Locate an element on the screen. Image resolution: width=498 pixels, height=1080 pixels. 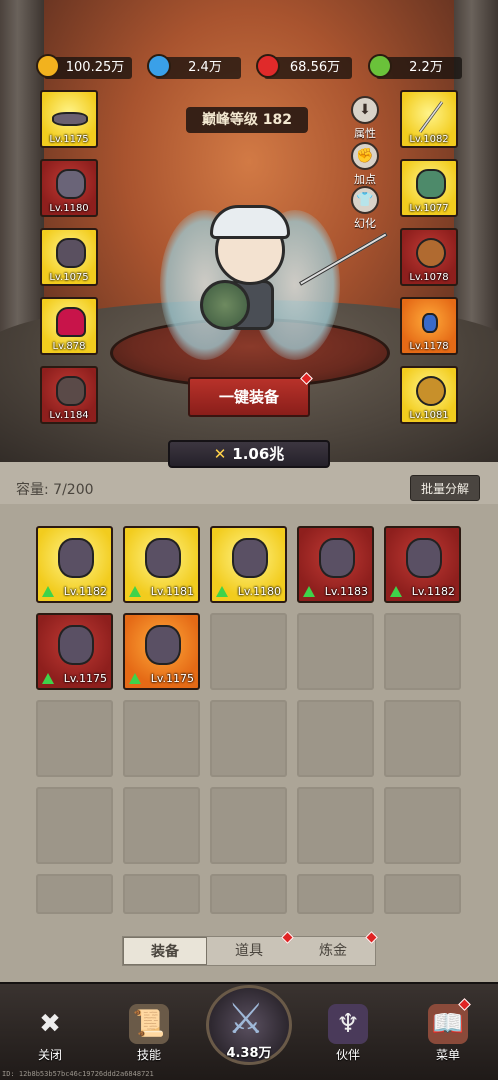
tab-items: 道具 is located at coordinates (249, 951).